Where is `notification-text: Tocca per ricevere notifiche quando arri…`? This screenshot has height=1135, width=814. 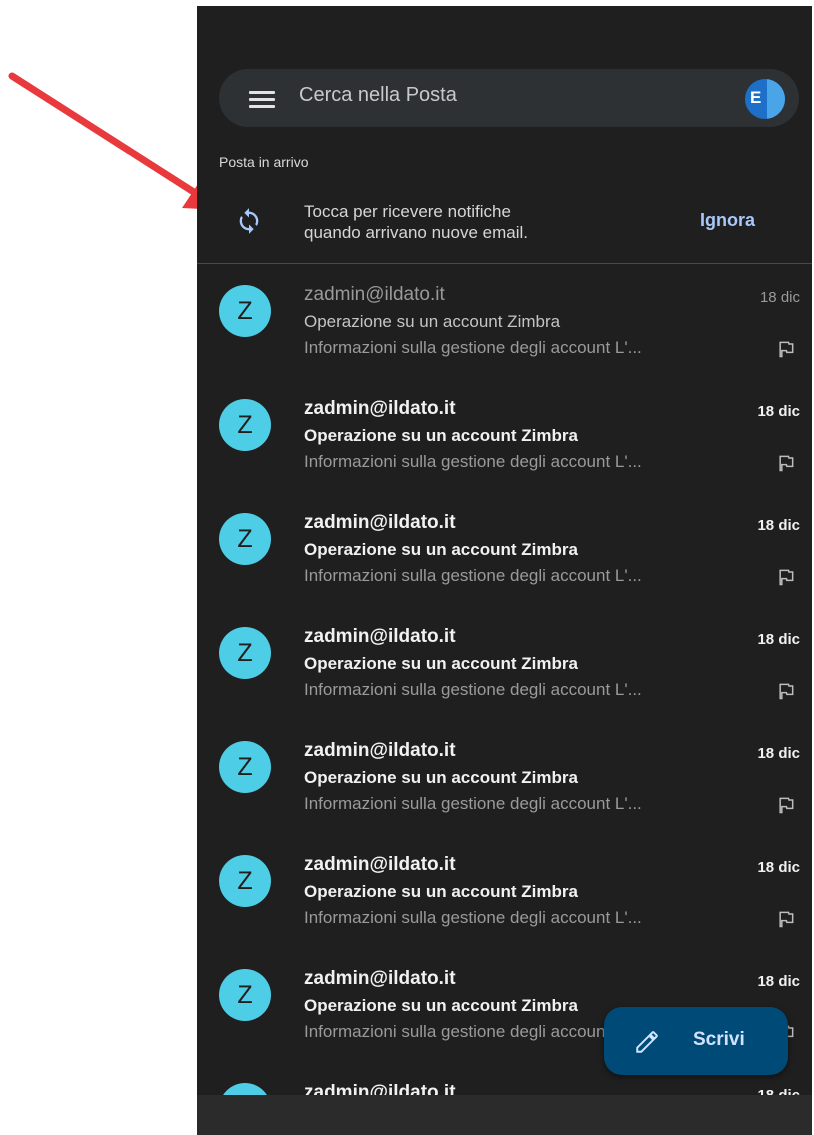
notification-text: Tocca per ricevere notifiche quando arri… is located at coordinates (464, 222).